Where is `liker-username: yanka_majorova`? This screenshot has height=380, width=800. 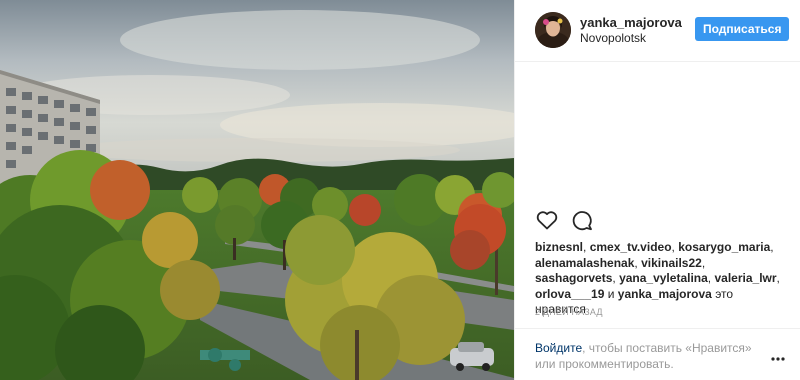 liker-username: yanka_majorova is located at coordinates (665, 294).